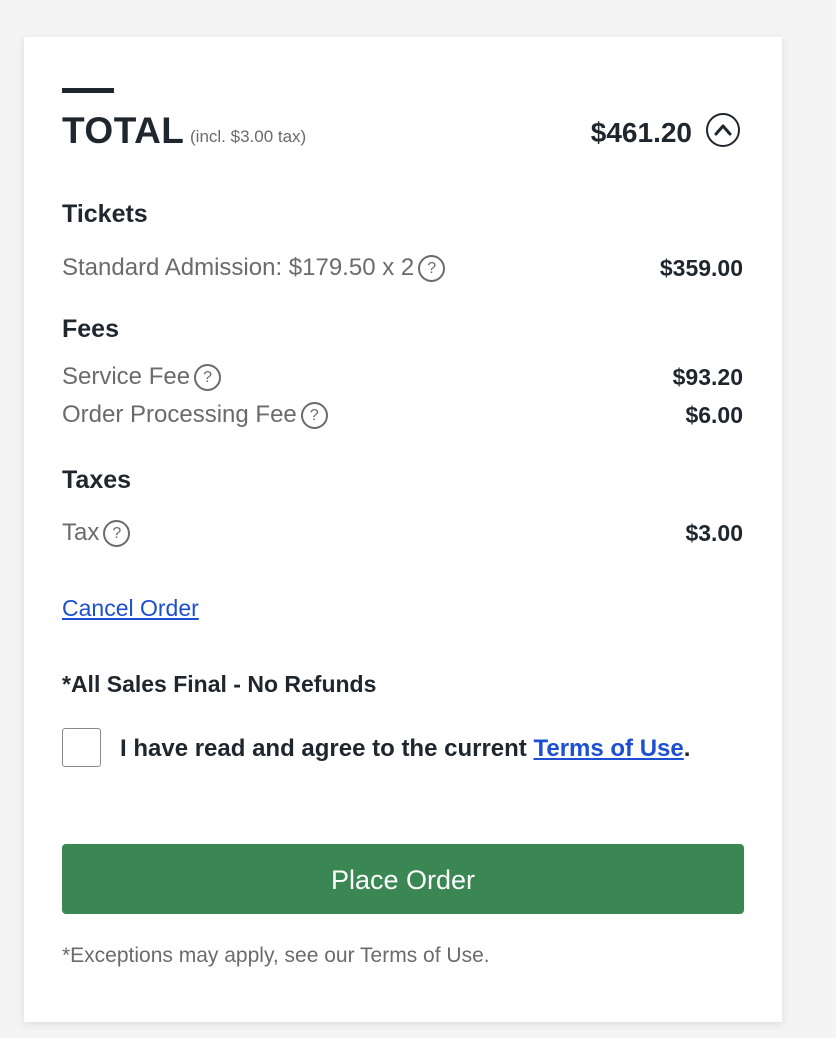 The width and height of the screenshot is (836, 1038). What do you see at coordinates (248, 136) in the screenshot?
I see `total-tax-note: (incl. $3.00 tax)` at bounding box center [248, 136].